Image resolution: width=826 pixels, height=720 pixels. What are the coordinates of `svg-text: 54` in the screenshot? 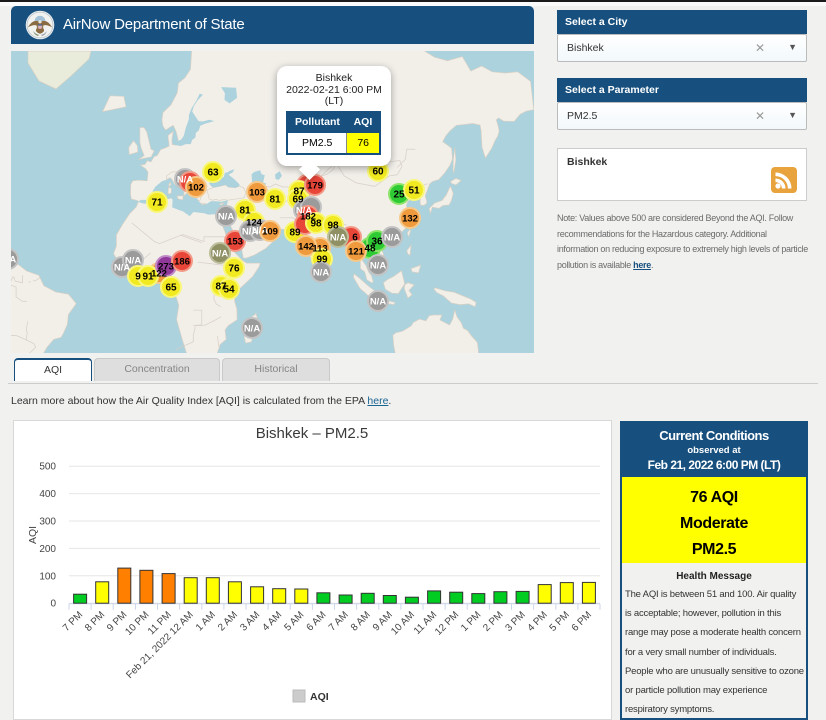 It's located at (229, 290).